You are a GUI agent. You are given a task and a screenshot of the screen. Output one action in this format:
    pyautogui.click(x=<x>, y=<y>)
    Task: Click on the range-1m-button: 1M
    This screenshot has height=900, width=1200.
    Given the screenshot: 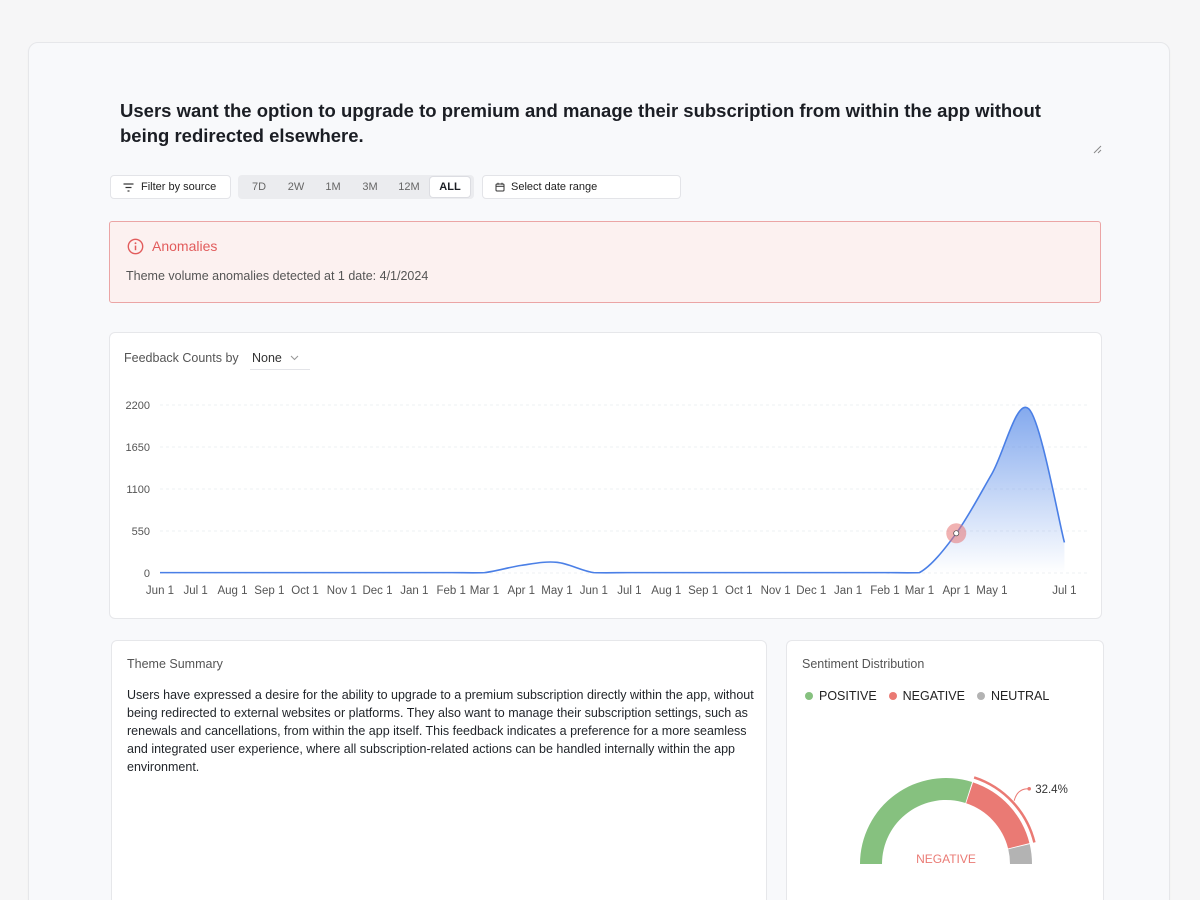 What is the action you would take?
    pyautogui.click(x=333, y=187)
    